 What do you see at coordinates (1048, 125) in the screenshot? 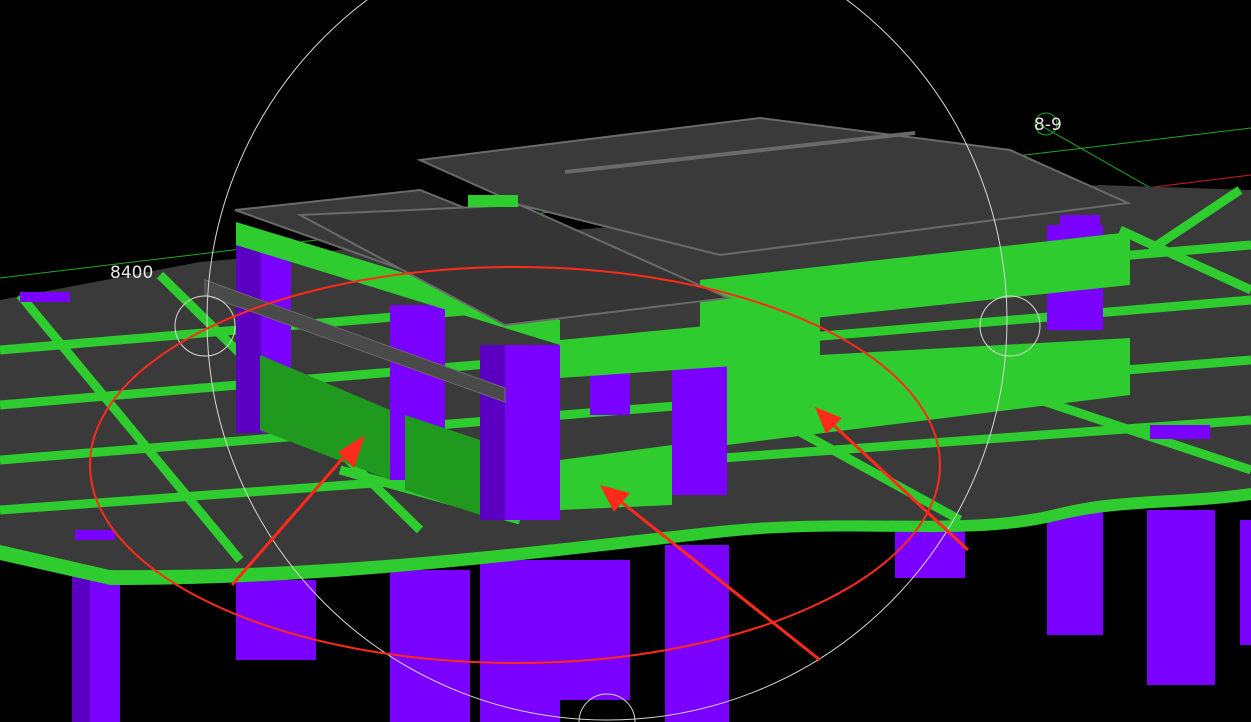
I see `grid-bubble-label: 8-9` at bounding box center [1048, 125].